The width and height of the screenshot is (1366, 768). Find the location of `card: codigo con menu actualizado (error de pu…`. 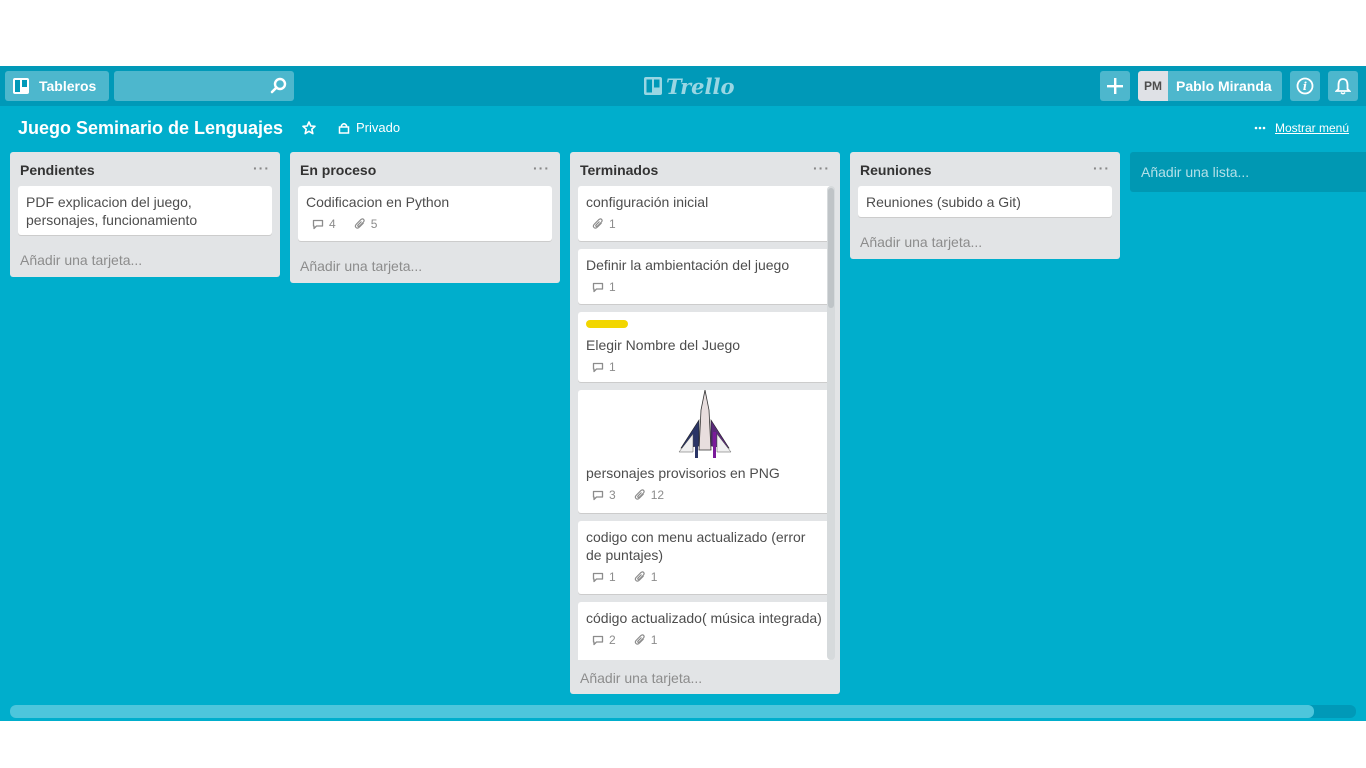

card: codigo con menu actualizado (error de pu… is located at coordinates (705, 557).